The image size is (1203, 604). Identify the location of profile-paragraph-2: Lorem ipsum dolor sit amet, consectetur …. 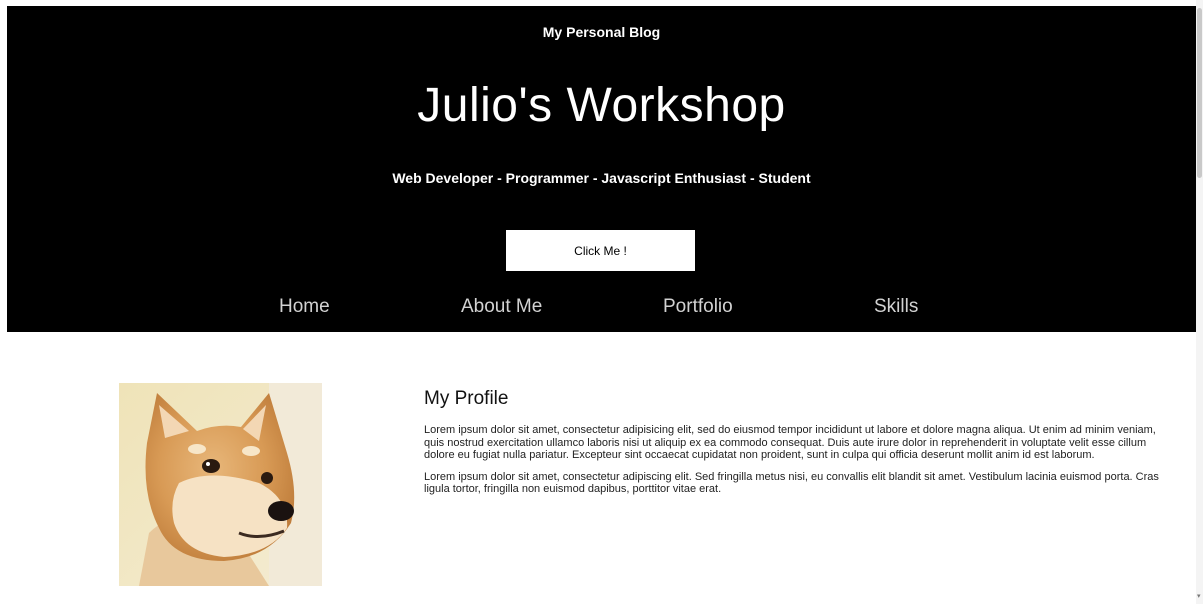
(791, 483).